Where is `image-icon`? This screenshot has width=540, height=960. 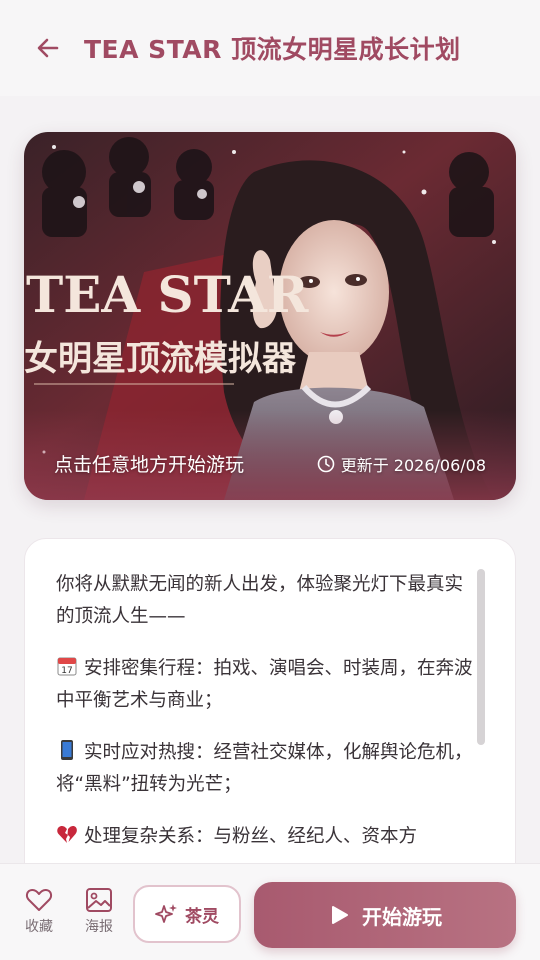 image-icon is located at coordinates (99, 900).